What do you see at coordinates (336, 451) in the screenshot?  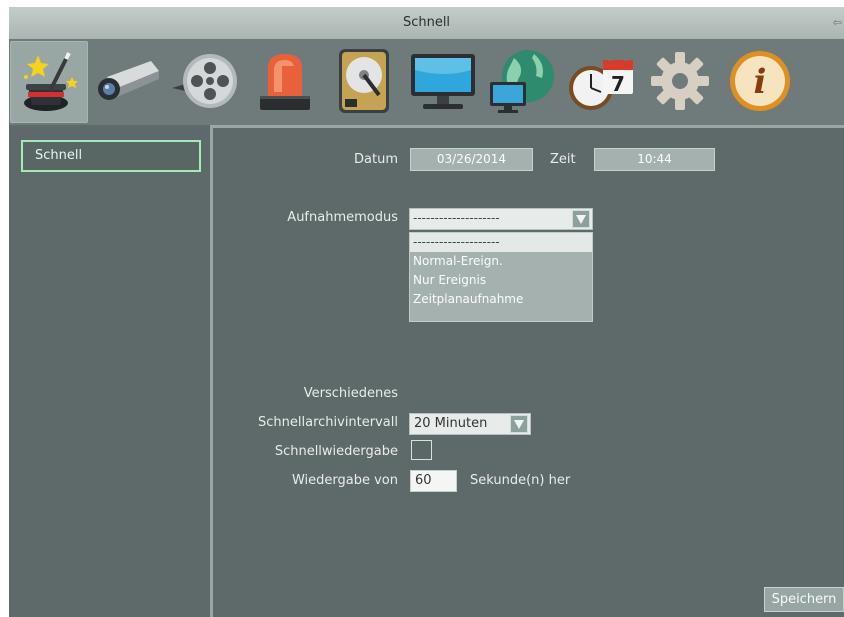 I see `quick-playback-label: Schnellwiedergabe` at bounding box center [336, 451].